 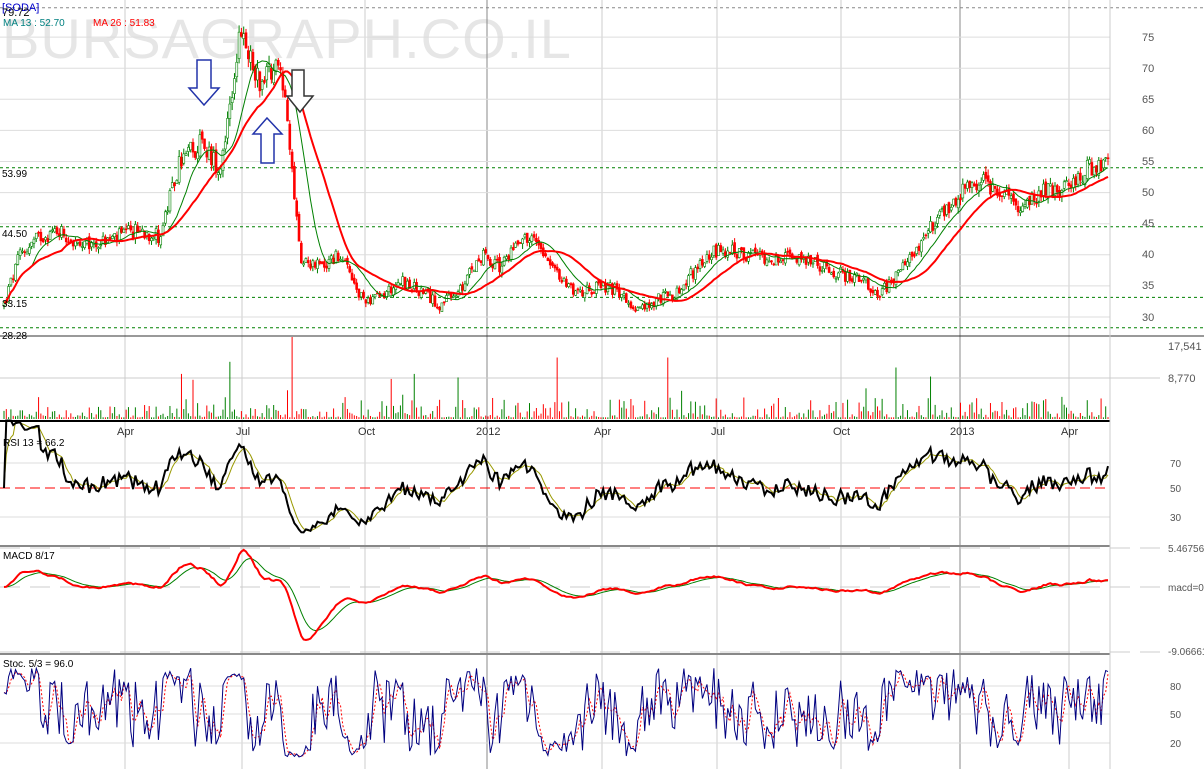 I want to click on x-axis: Apr Jul Oct 2012 Apr Jul Oct 2013 Apr, so click(x=597, y=432).